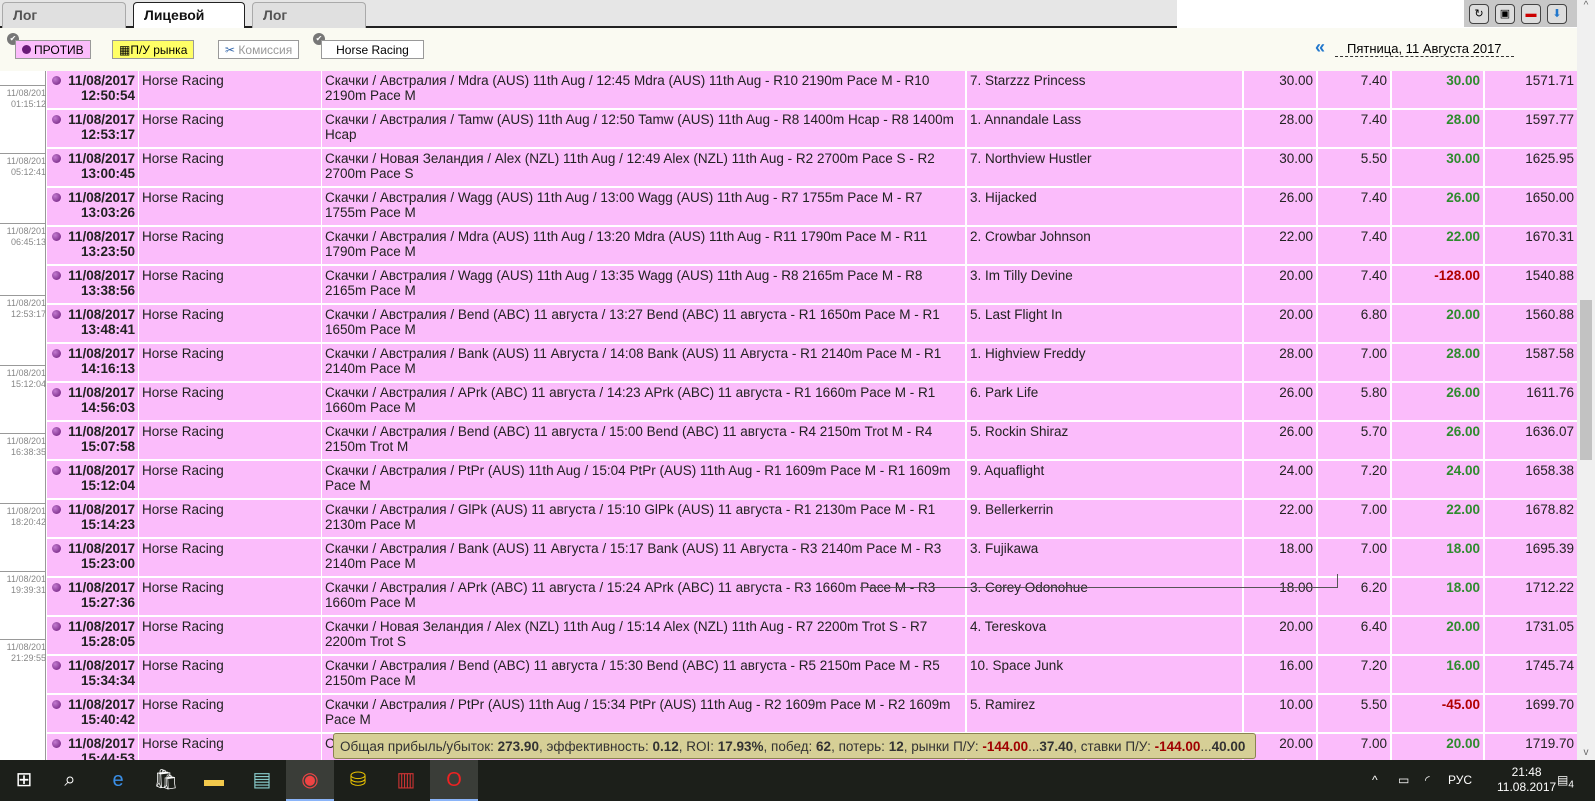 This screenshot has width=1595, height=805. I want to click on battery-icon: ▭, so click(1403, 780).